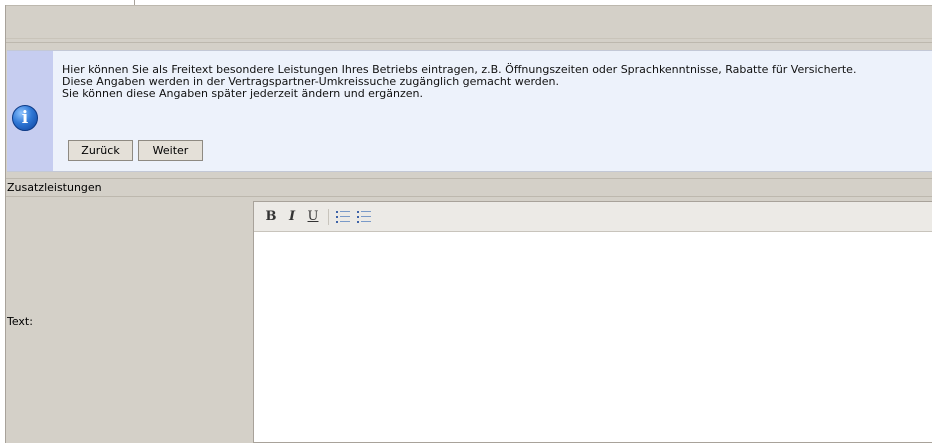  Describe the element at coordinates (100, 150) in the screenshot. I see `back-button: Zurück` at that location.